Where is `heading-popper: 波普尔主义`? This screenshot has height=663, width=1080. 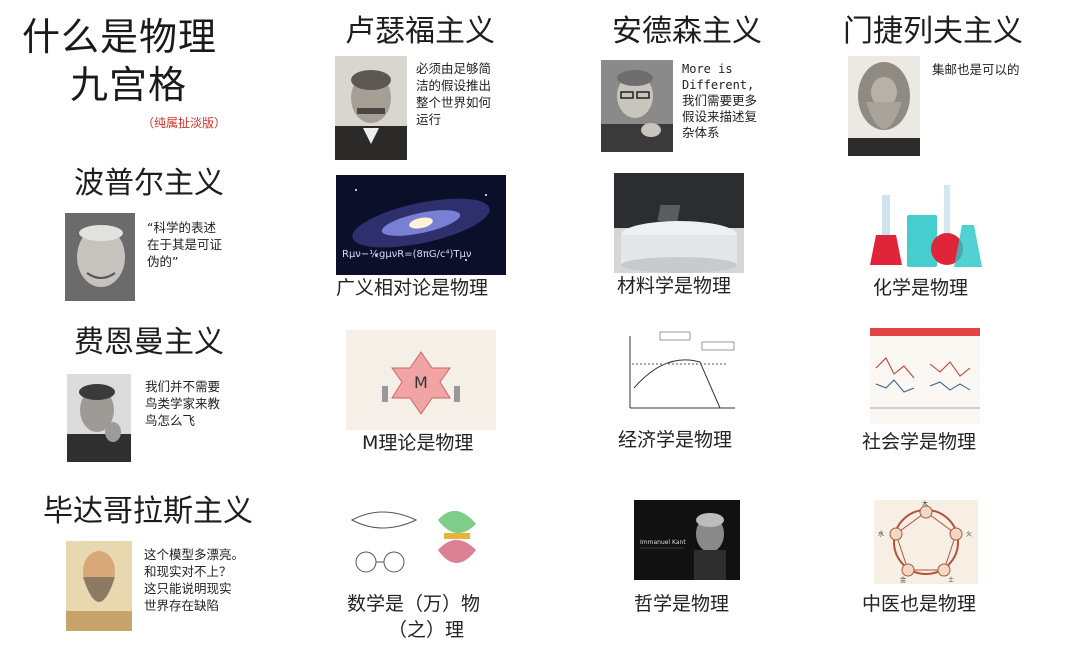
heading-popper: 波普尔主义 is located at coordinates (149, 183).